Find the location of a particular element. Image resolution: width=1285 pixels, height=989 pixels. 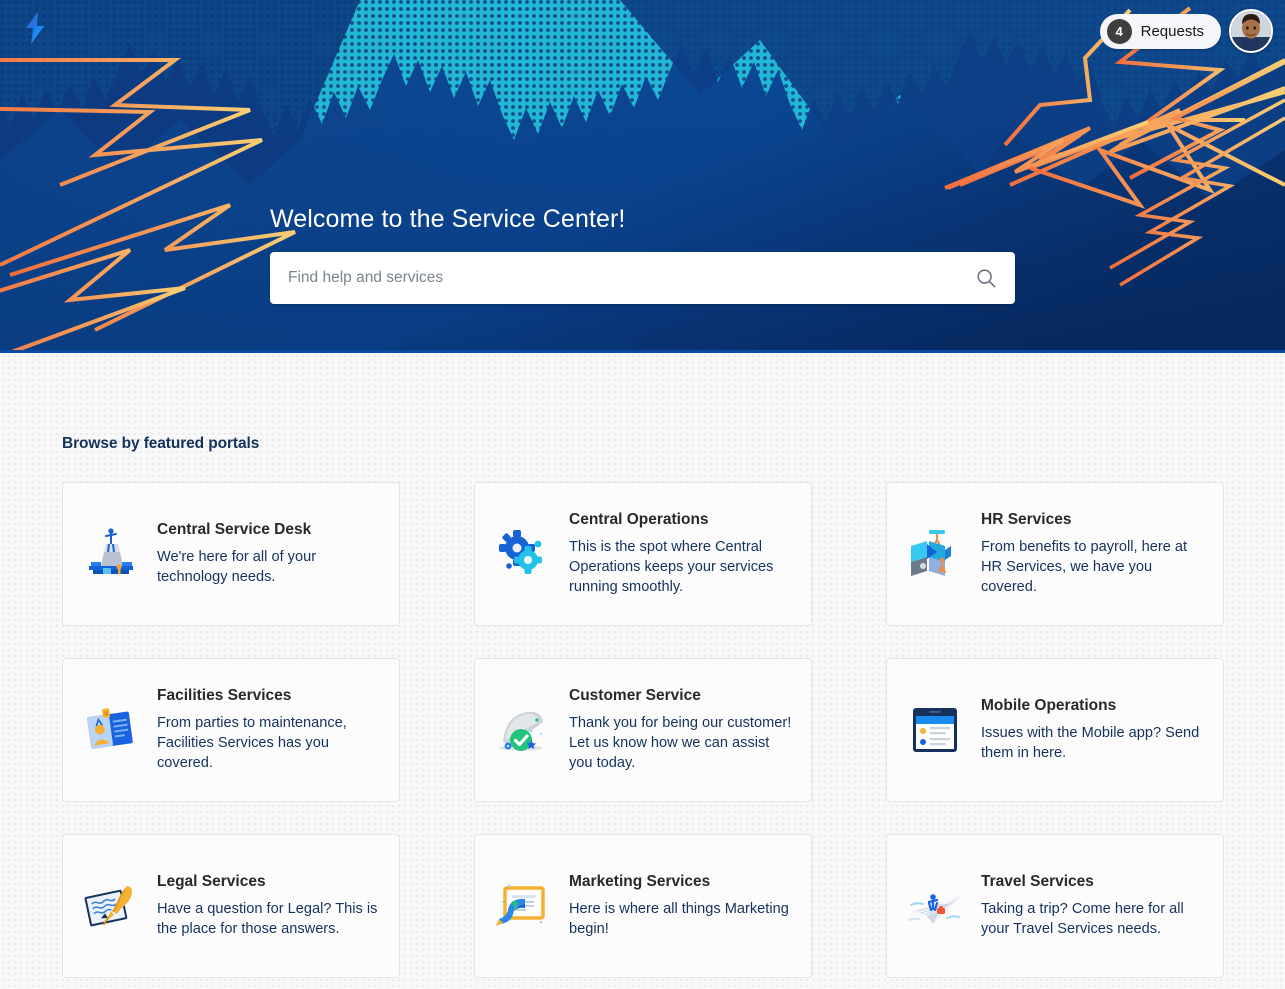

avatar is located at coordinates (1251, 31).